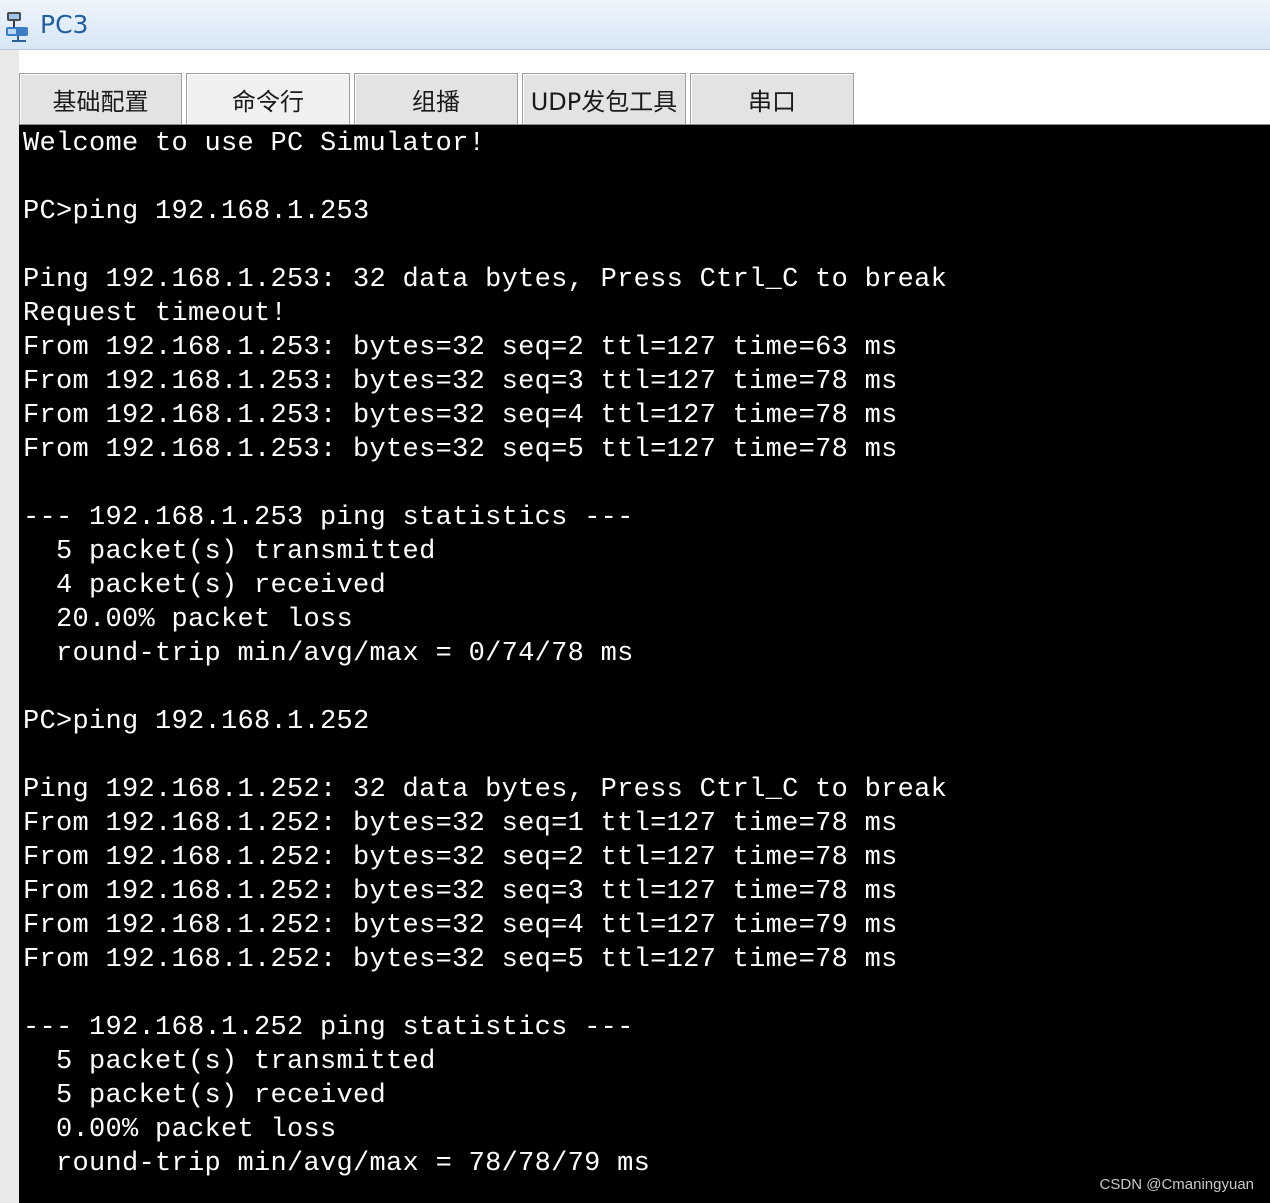  Describe the element at coordinates (328, 518) in the screenshot. I see `terminal-line: --- 192.168.1.253 ping statistics ---` at that location.